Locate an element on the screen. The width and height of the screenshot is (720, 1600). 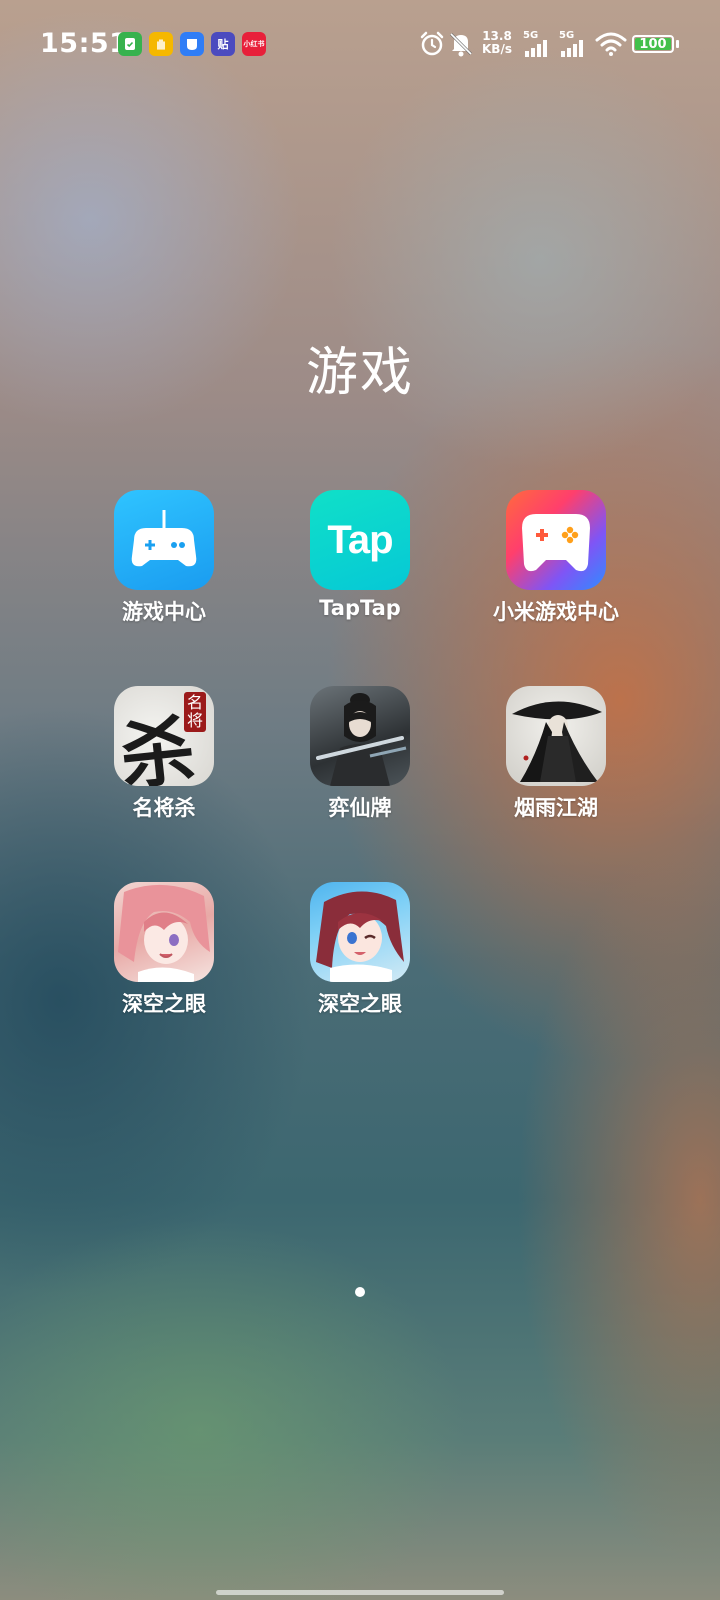
folder-title: 游戏 is located at coordinates (360, 367).